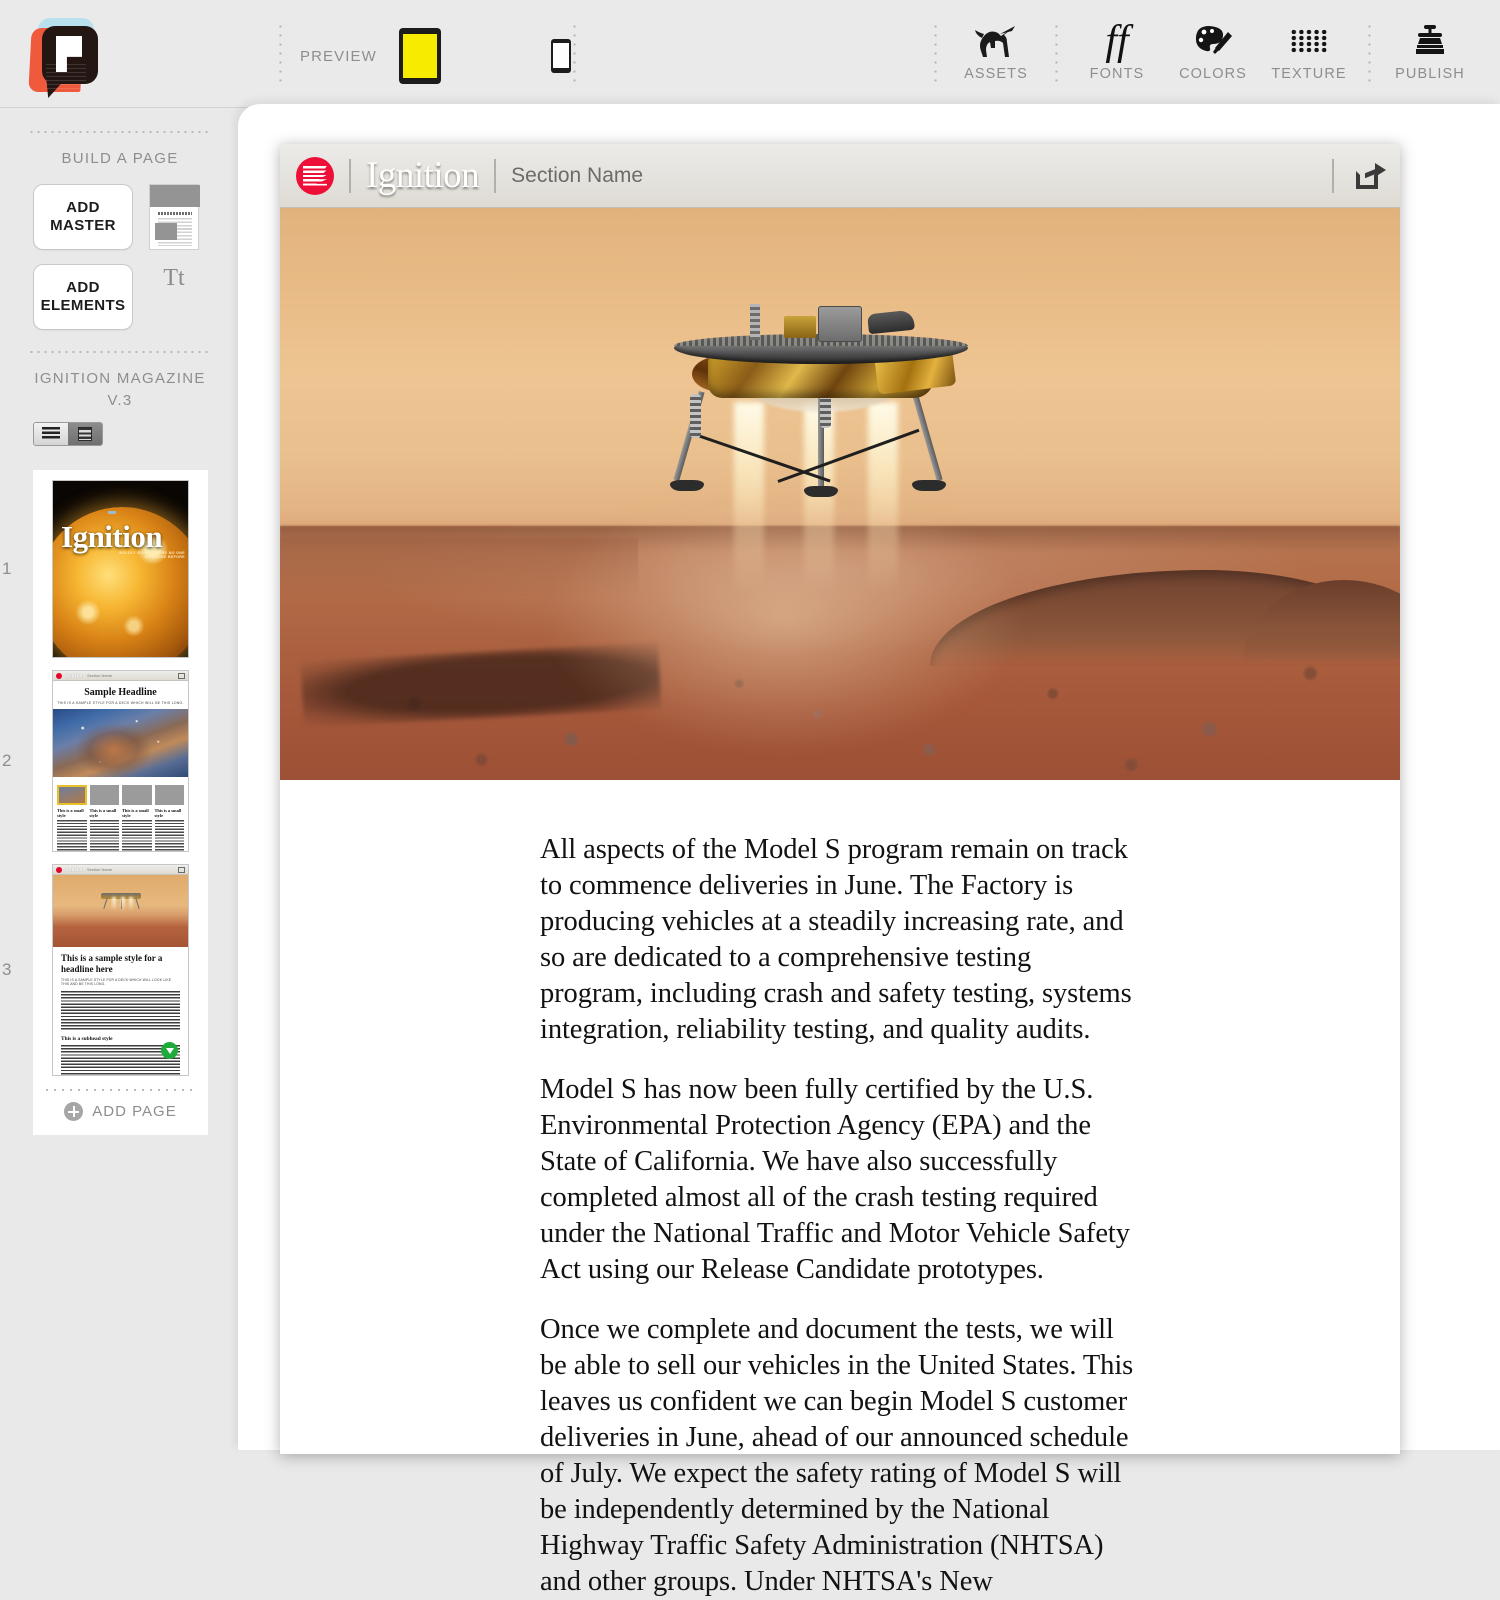 This screenshot has width=1500, height=1600. I want to click on lander-shock-absorber, so click(695, 416).